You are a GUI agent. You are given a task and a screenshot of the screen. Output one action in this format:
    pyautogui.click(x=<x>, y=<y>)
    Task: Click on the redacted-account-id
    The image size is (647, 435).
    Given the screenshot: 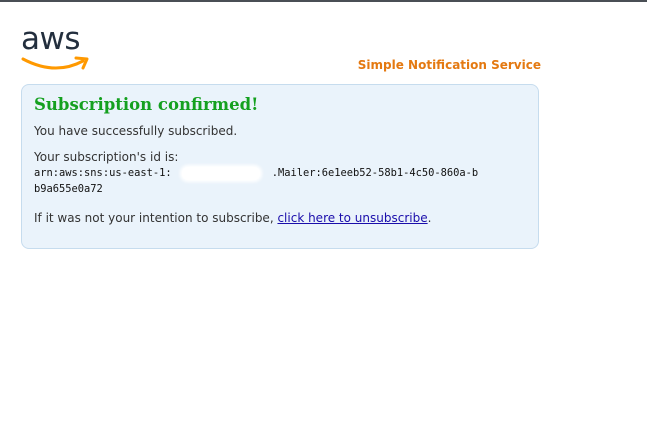 What is the action you would take?
    pyautogui.click(x=221, y=173)
    